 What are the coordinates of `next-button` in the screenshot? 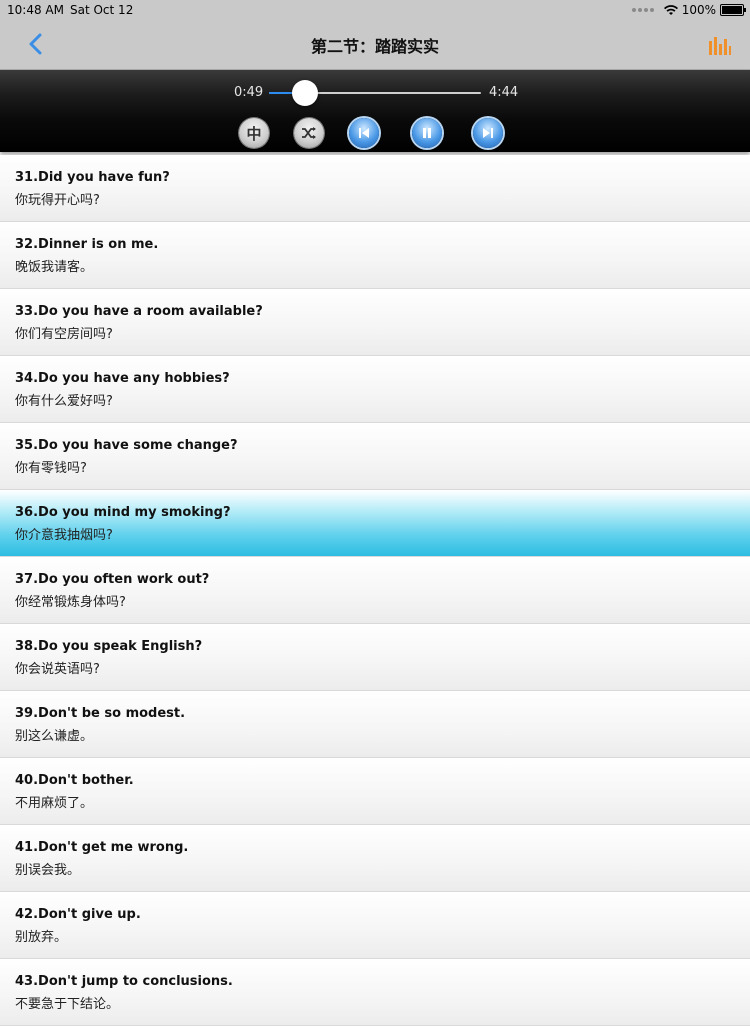 It's located at (488, 133).